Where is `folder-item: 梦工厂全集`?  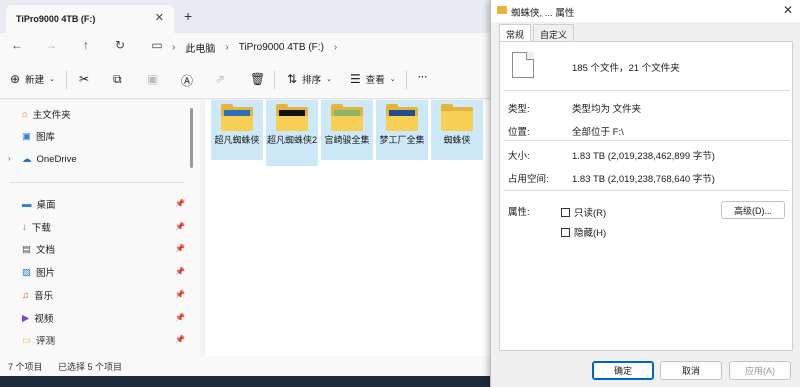 folder-item: 梦工厂全集 is located at coordinates (402, 130).